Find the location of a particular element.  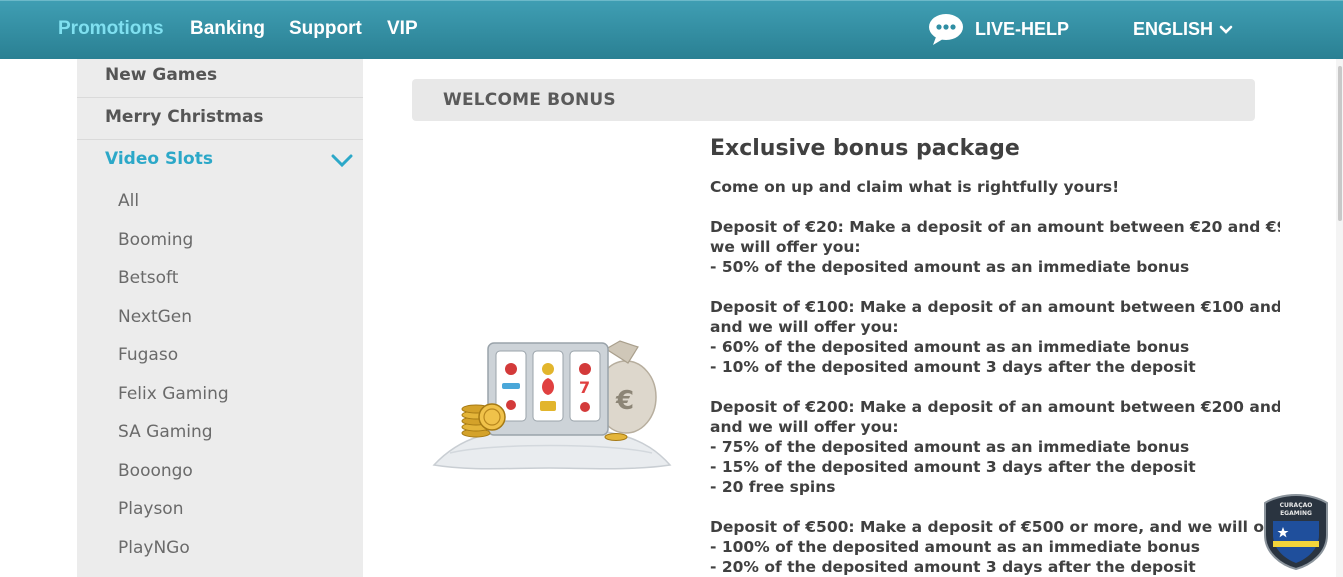

live-help-button: LIVE-HELP is located at coordinates (998, 29).